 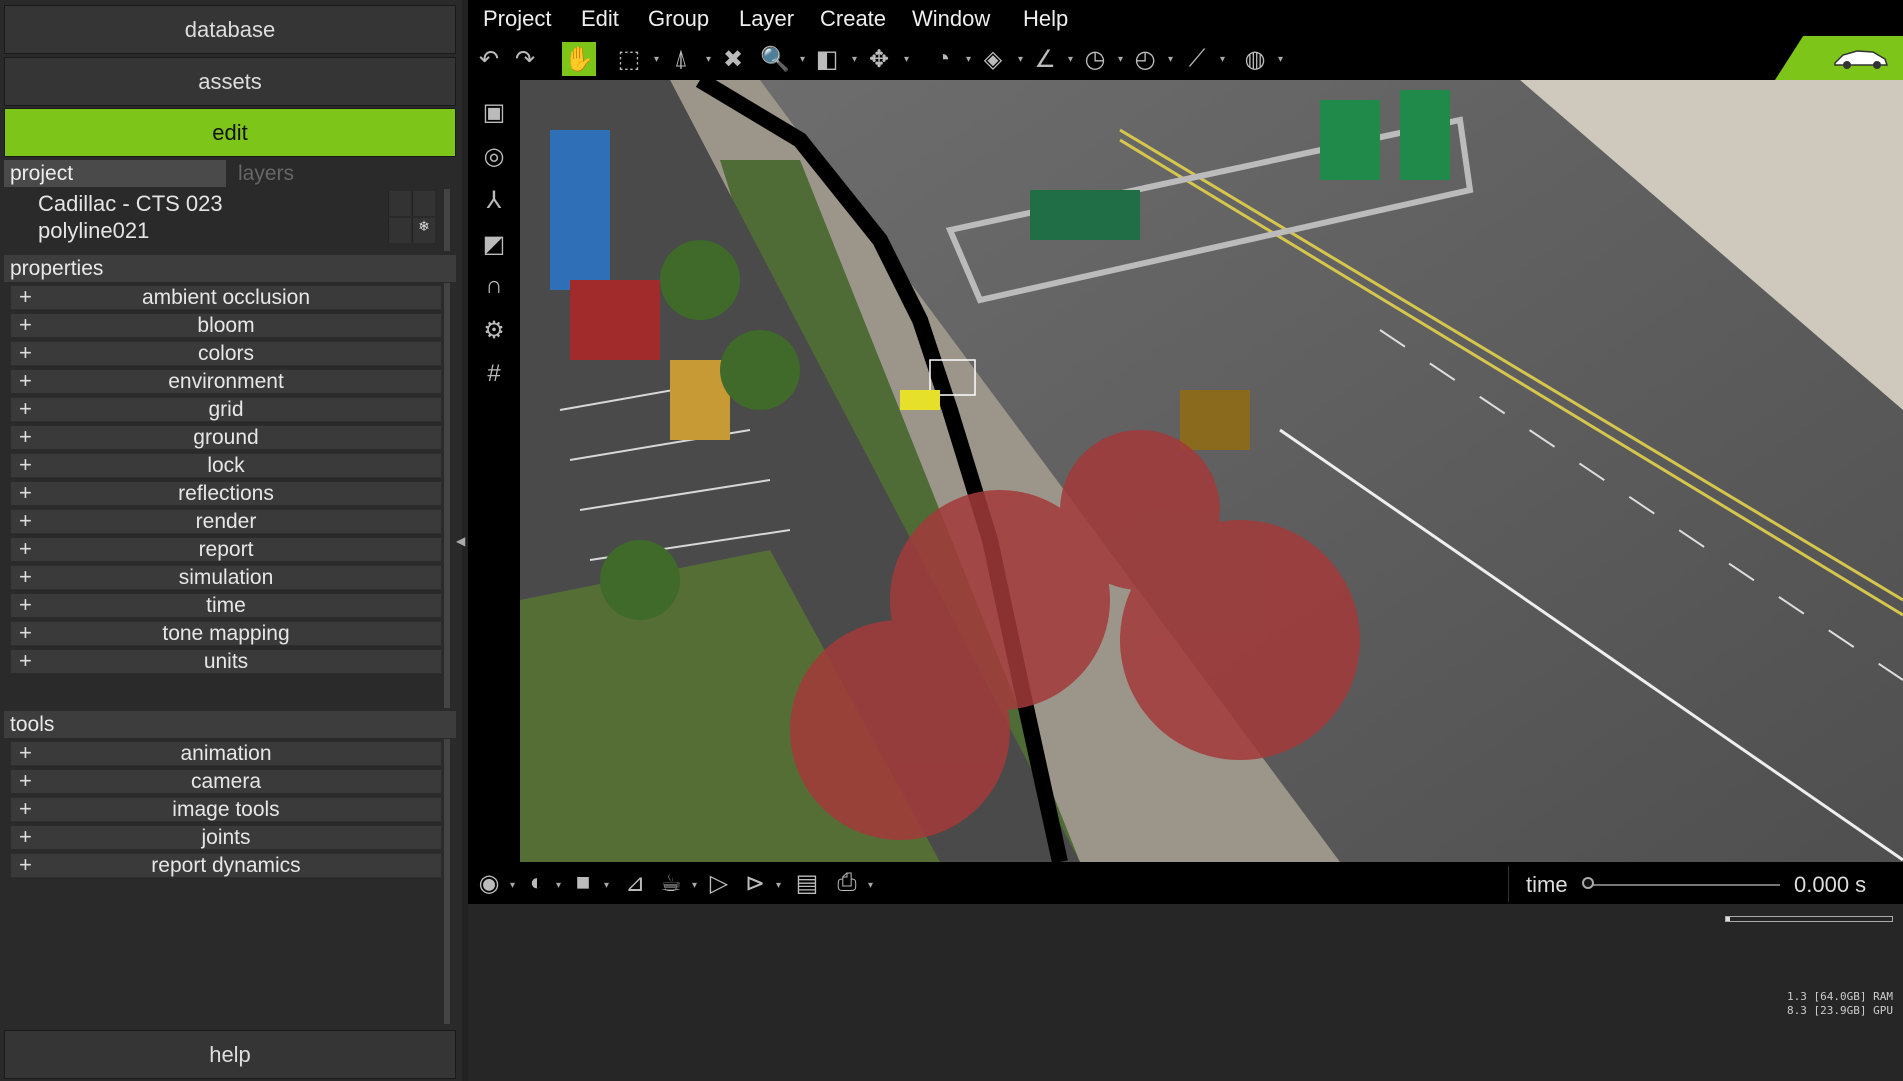 What do you see at coordinates (755, 883) in the screenshot?
I see `play-list-icon: ⊳` at bounding box center [755, 883].